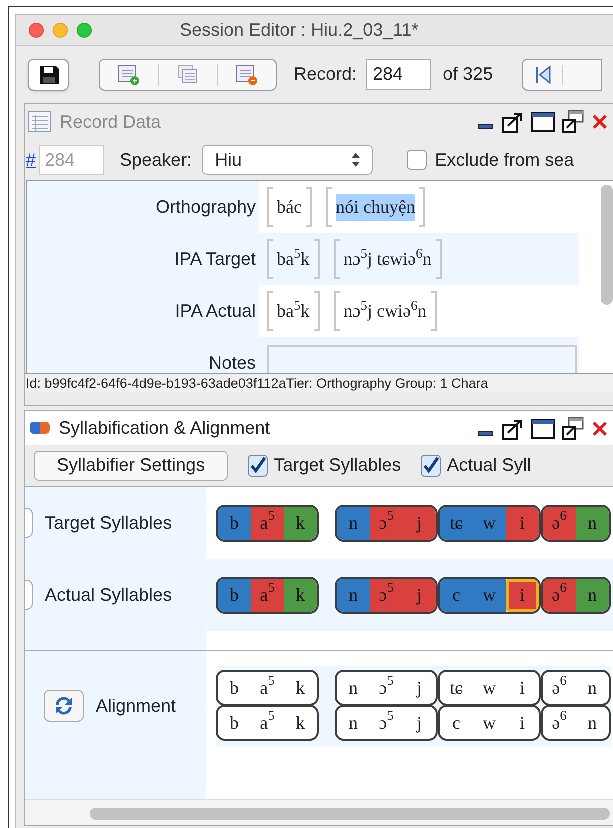 This screenshot has height=828, width=613. What do you see at coordinates (164, 428) in the screenshot?
I see `panel-title: Syllabification & Alignment` at bounding box center [164, 428].